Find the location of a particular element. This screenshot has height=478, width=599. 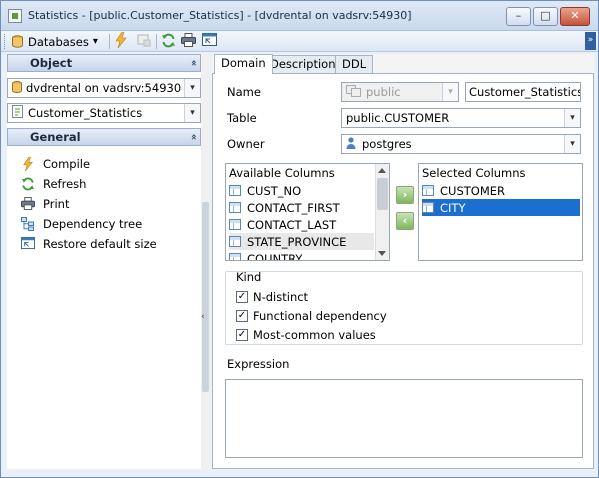

list-item: CONTACT_FIRST is located at coordinates (301, 207).